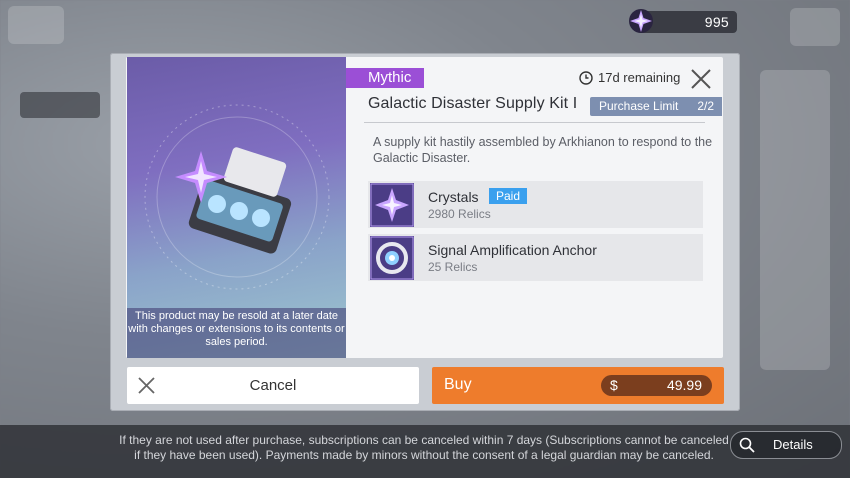 The image size is (850, 478). I want to click on list-item: Crystals Paid 2980 Relics, so click(535, 204).